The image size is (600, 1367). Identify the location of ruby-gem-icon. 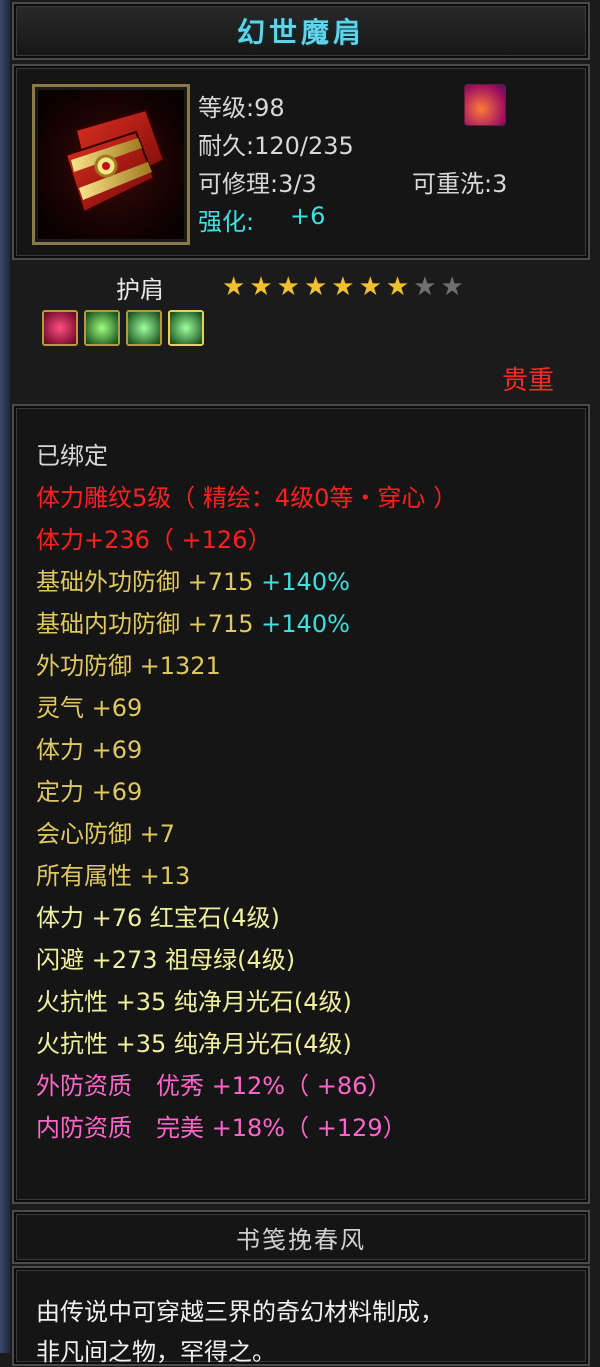
(60, 328).